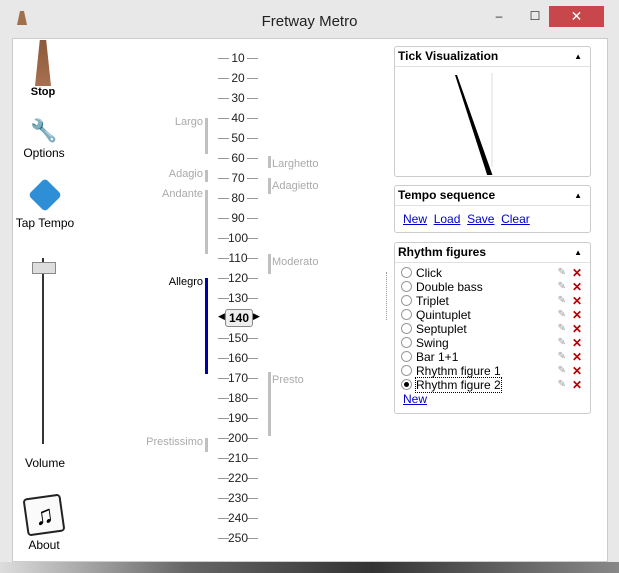  What do you see at coordinates (492, 301) in the screenshot?
I see `rhythm-item: Triplet ✎ ✕` at bounding box center [492, 301].